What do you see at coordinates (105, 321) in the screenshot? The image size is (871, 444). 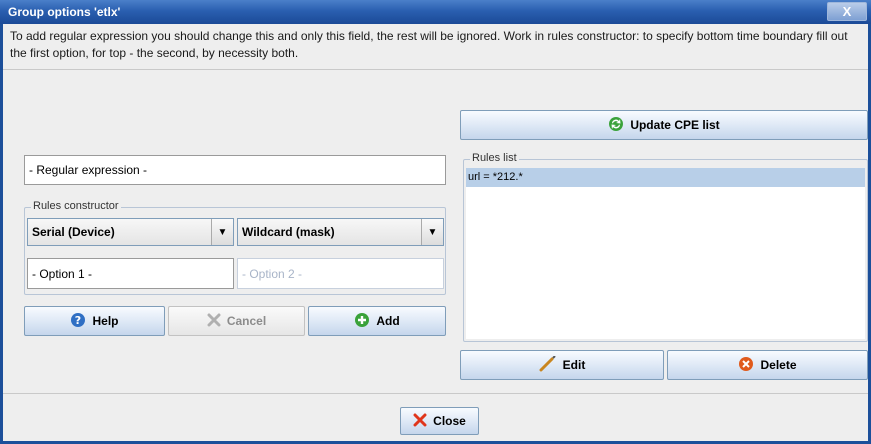 I see `help-label: Help` at bounding box center [105, 321].